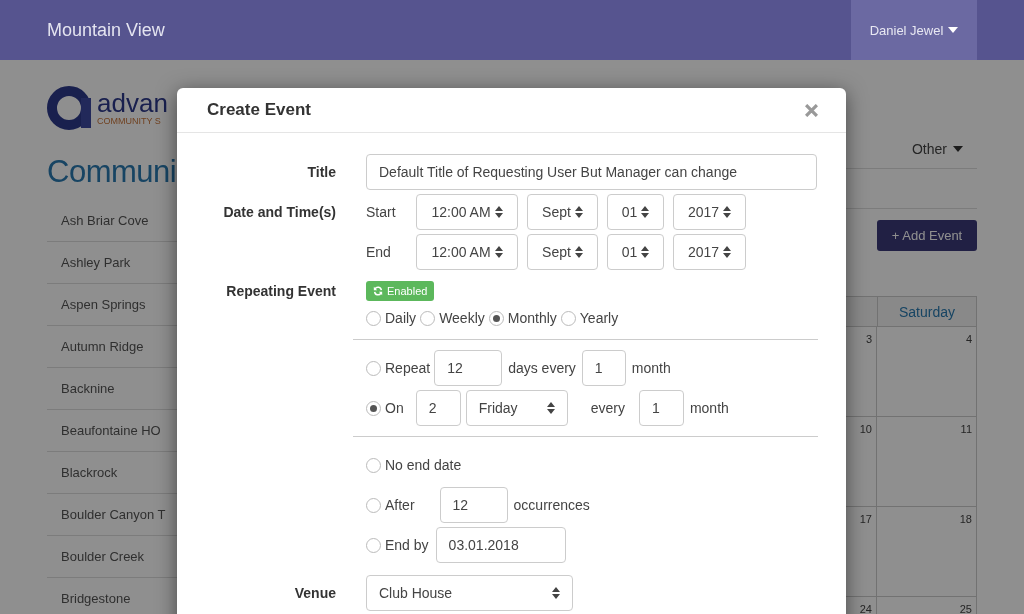 The height and width of the screenshot is (614, 1024). I want to click on title-field: Default Title of Requesting User But Manager can change, so click(591, 172).